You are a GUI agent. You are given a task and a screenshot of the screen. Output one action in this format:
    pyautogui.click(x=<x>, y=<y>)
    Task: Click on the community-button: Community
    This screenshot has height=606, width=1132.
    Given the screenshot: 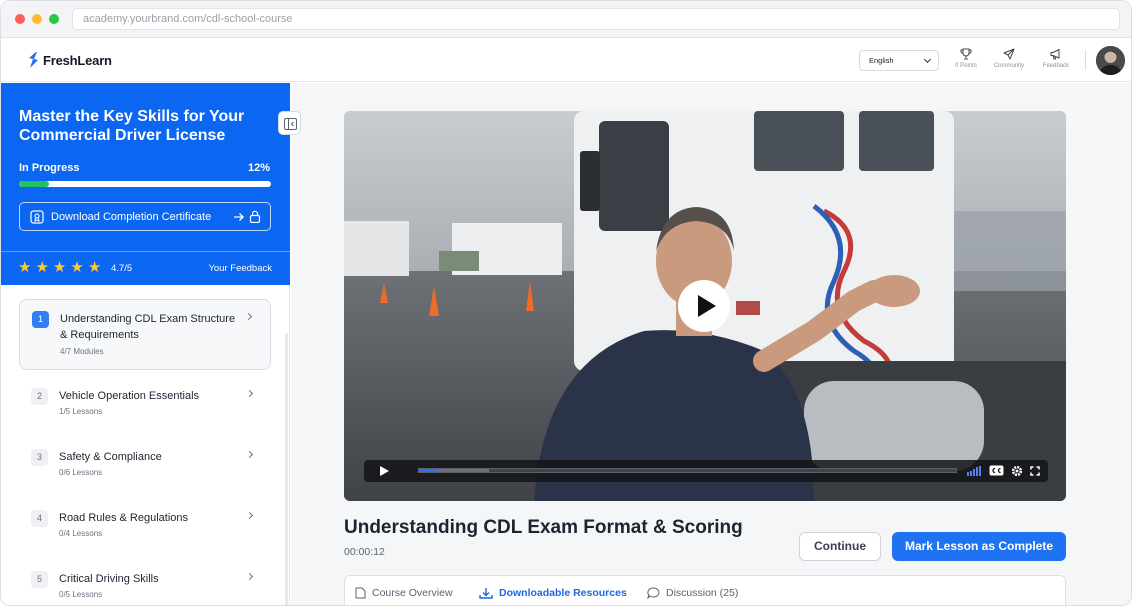 What is the action you would take?
    pyautogui.click(x=1009, y=58)
    